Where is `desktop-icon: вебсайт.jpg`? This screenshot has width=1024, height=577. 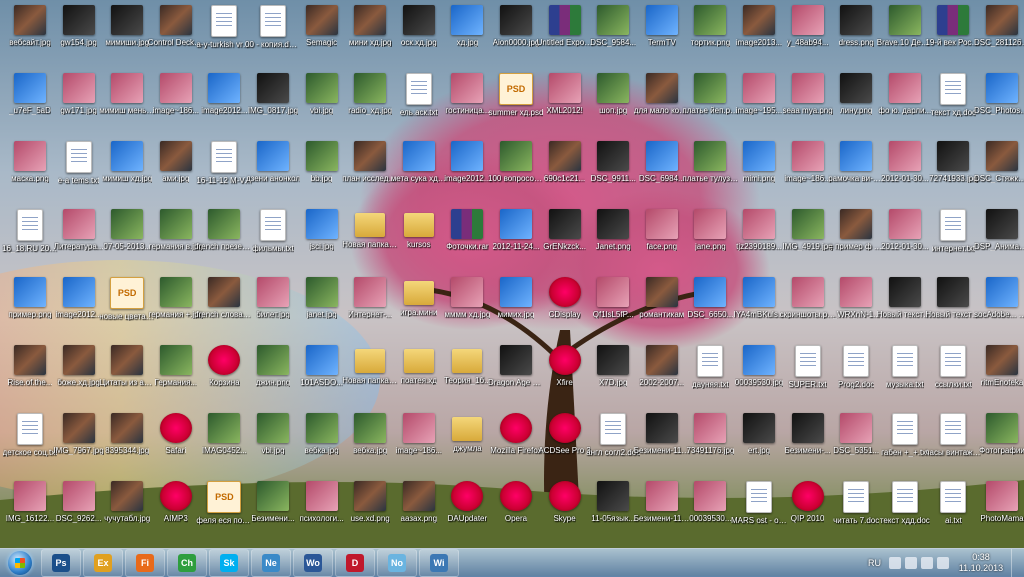
desktop-icon: вебсайт.jpg is located at coordinates (30, 36).